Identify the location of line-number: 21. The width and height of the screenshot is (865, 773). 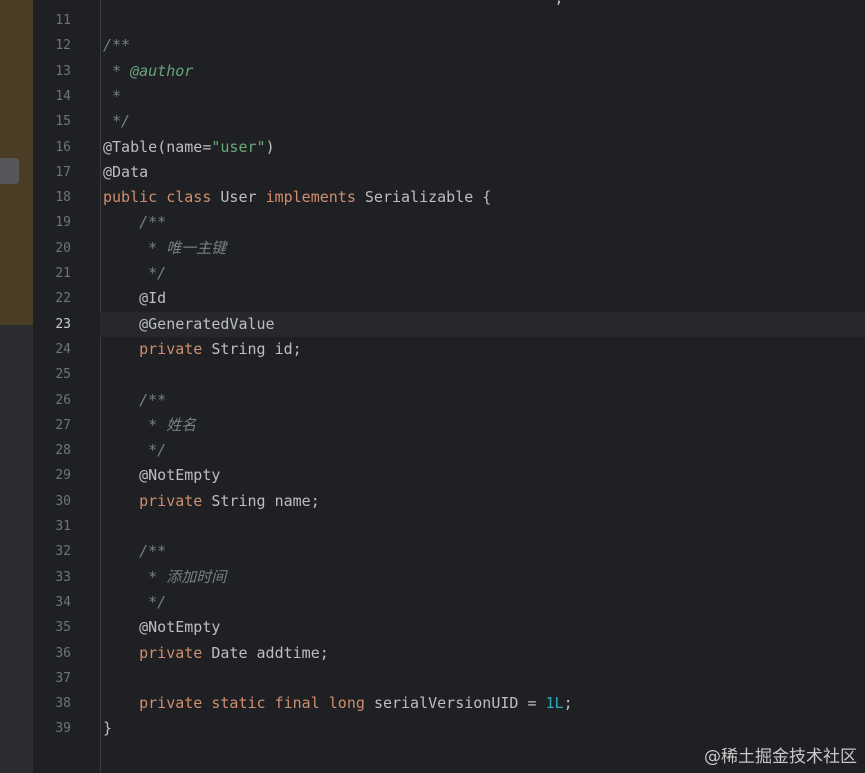
(63, 273).